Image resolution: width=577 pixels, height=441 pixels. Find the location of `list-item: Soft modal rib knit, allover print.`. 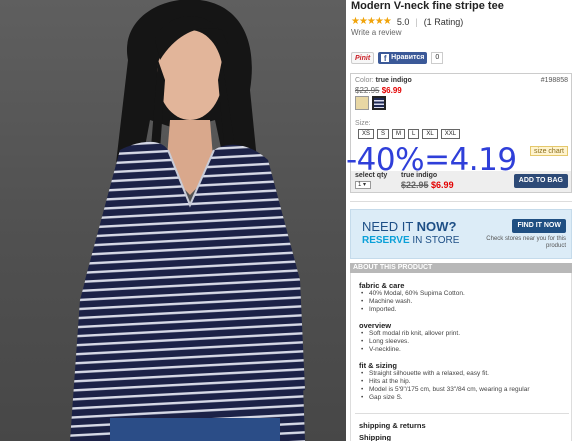

list-item: Soft modal rib knit, allover print. is located at coordinates (410, 334).